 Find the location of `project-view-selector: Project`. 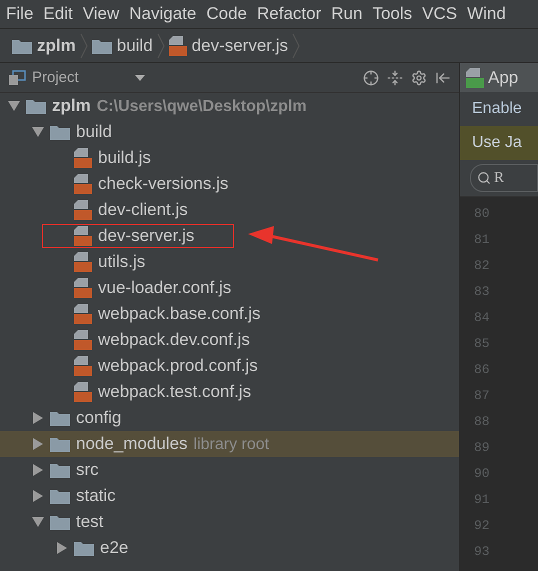

project-view-selector: Project is located at coordinates (181, 77).